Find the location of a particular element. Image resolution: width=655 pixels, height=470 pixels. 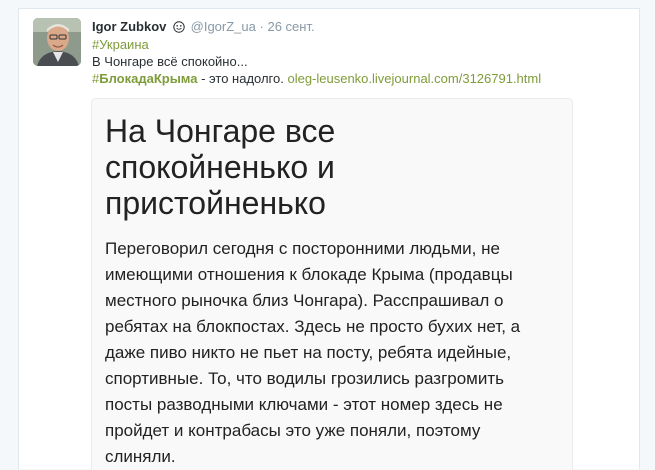

tweet-line-3-text: - это надолго. is located at coordinates (242, 78).